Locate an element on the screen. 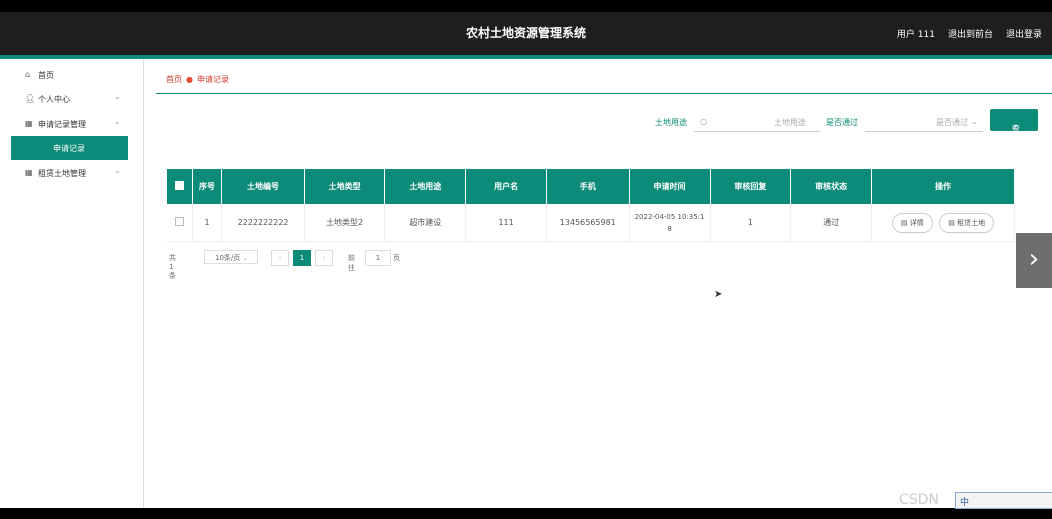 This screenshot has height=519, width=1052. home-icon: ⌂ is located at coordinates (28, 74).